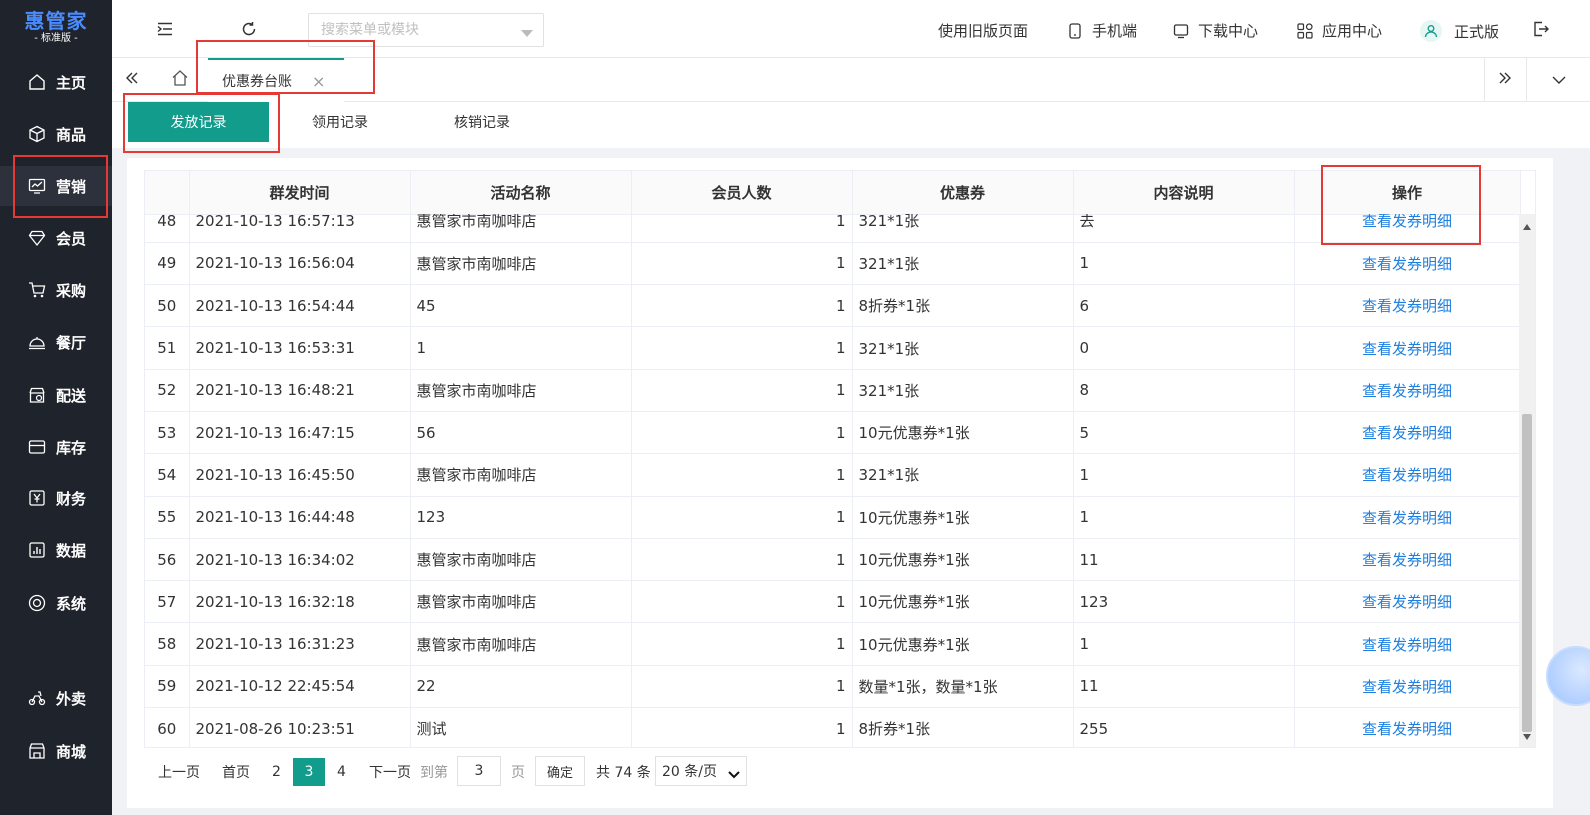 Image resolution: width=1590 pixels, height=815 pixels. What do you see at coordinates (236, 772) in the screenshot?
I see `first-page-button: 首页` at bounding box center [236, 772].